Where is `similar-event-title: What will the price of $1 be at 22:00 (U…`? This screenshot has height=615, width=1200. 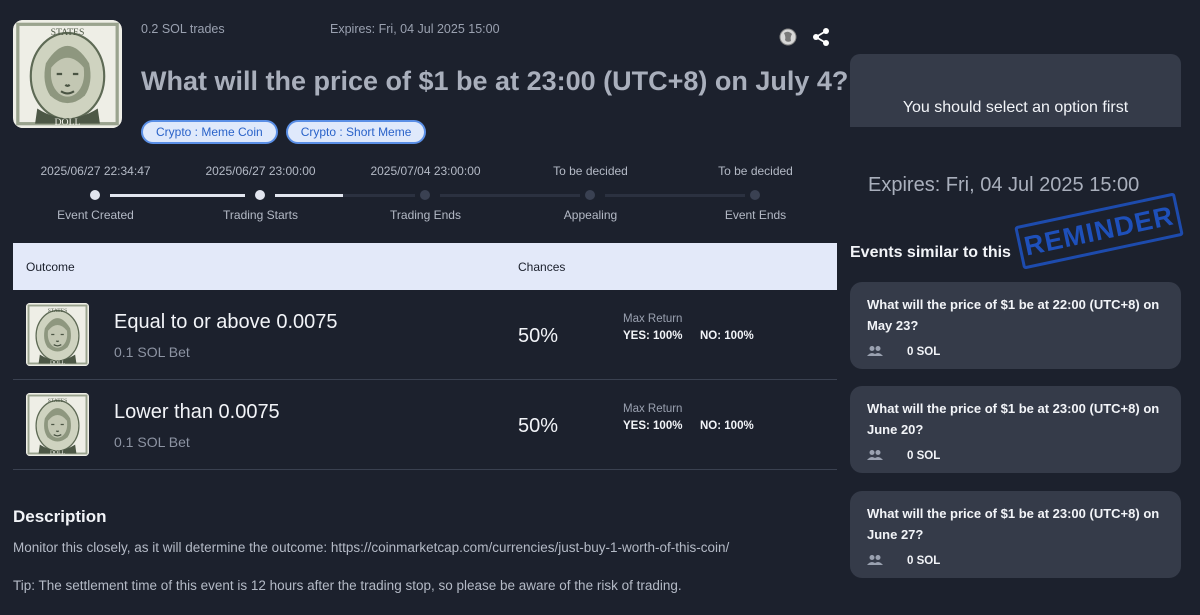
similar-event-title: What will the price of $1 be at 22:00 (U… is located at coordinates (1013, 315).